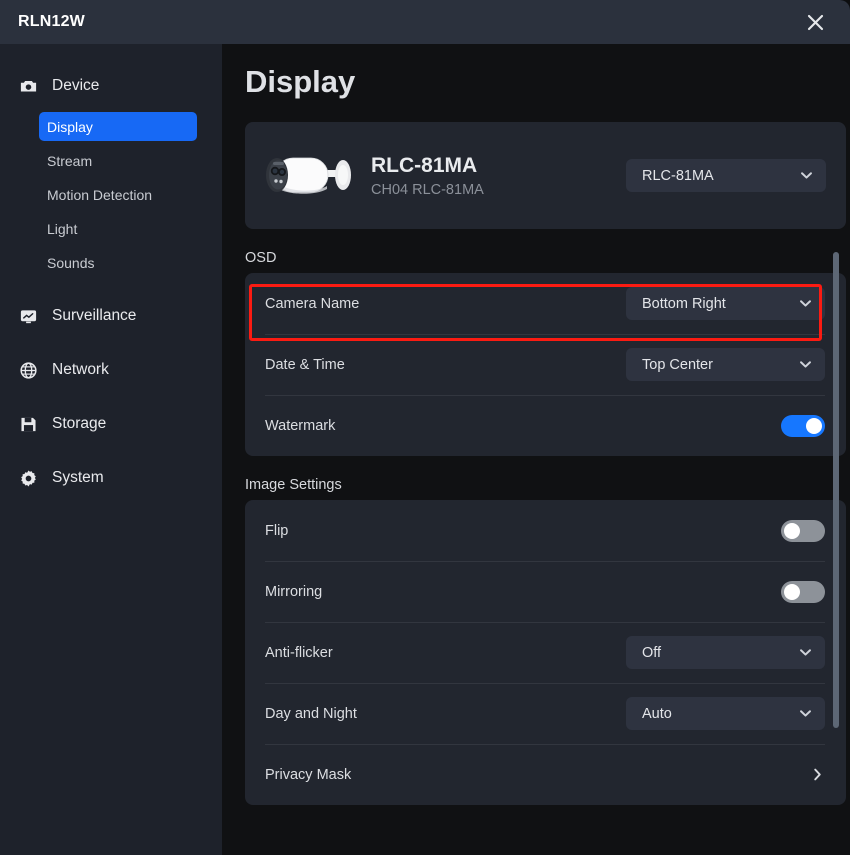 This screenshot has width=850, height=855. What do you see at coordinates (498, 176) in the screenshot?
I see `camera-meta: RLC-81MA CH04 RLC-81MA` at bounding box center [498, 176].